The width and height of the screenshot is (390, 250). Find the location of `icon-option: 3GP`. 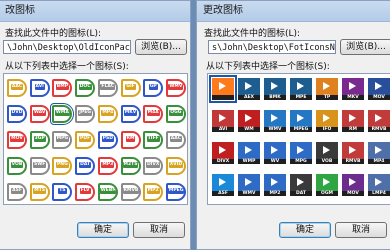

icon-option: 3GP is located at coordinates (40, 140).